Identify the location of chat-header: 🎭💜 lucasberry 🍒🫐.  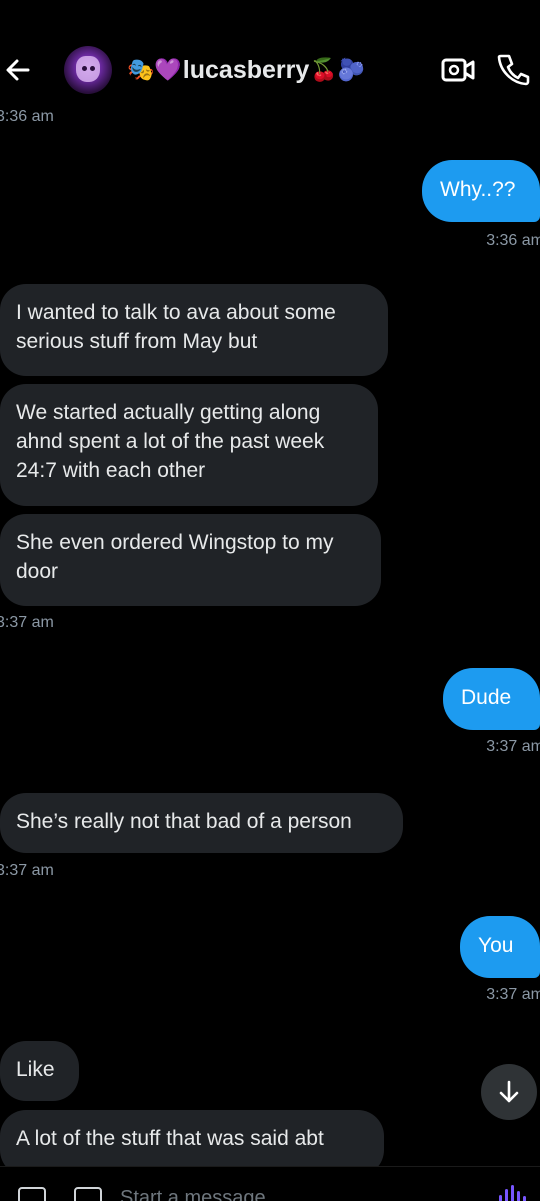
(270, 70).